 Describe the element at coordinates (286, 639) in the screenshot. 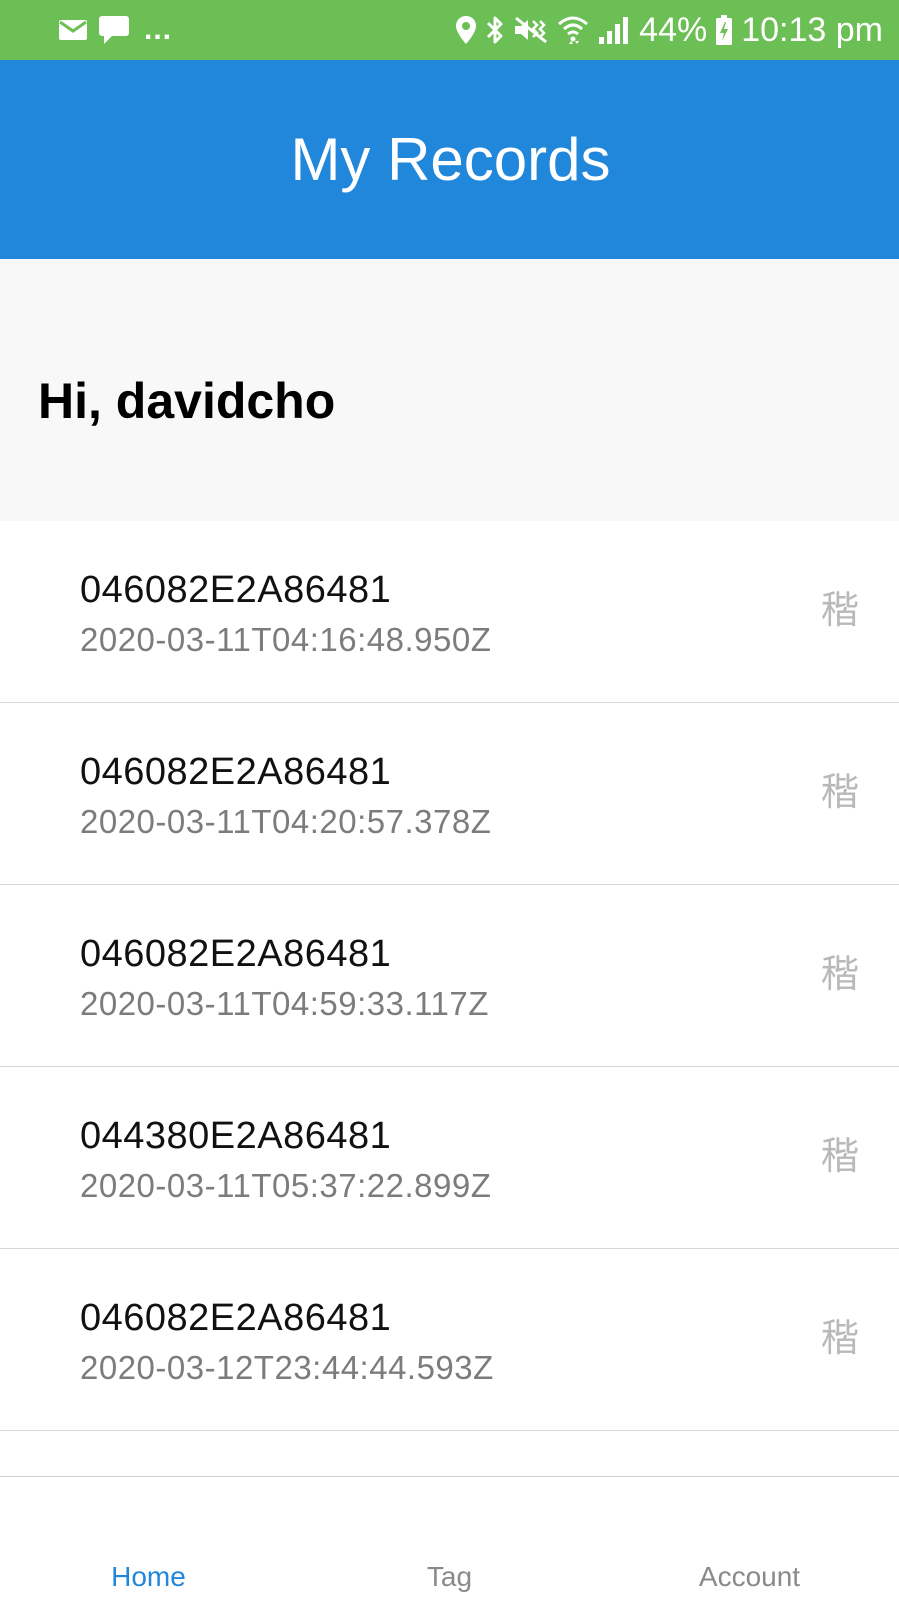

I see `record-timestamp: 2020-03-11T04:16:48.950Z` at that location.